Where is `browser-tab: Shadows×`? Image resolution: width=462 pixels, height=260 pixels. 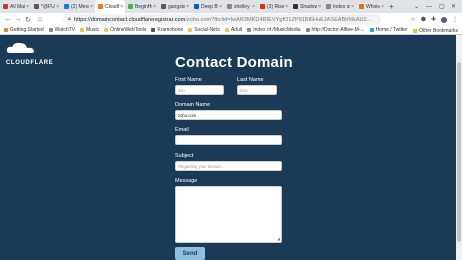 browser-tab: Shadows× is located at coordinates (306, 6).